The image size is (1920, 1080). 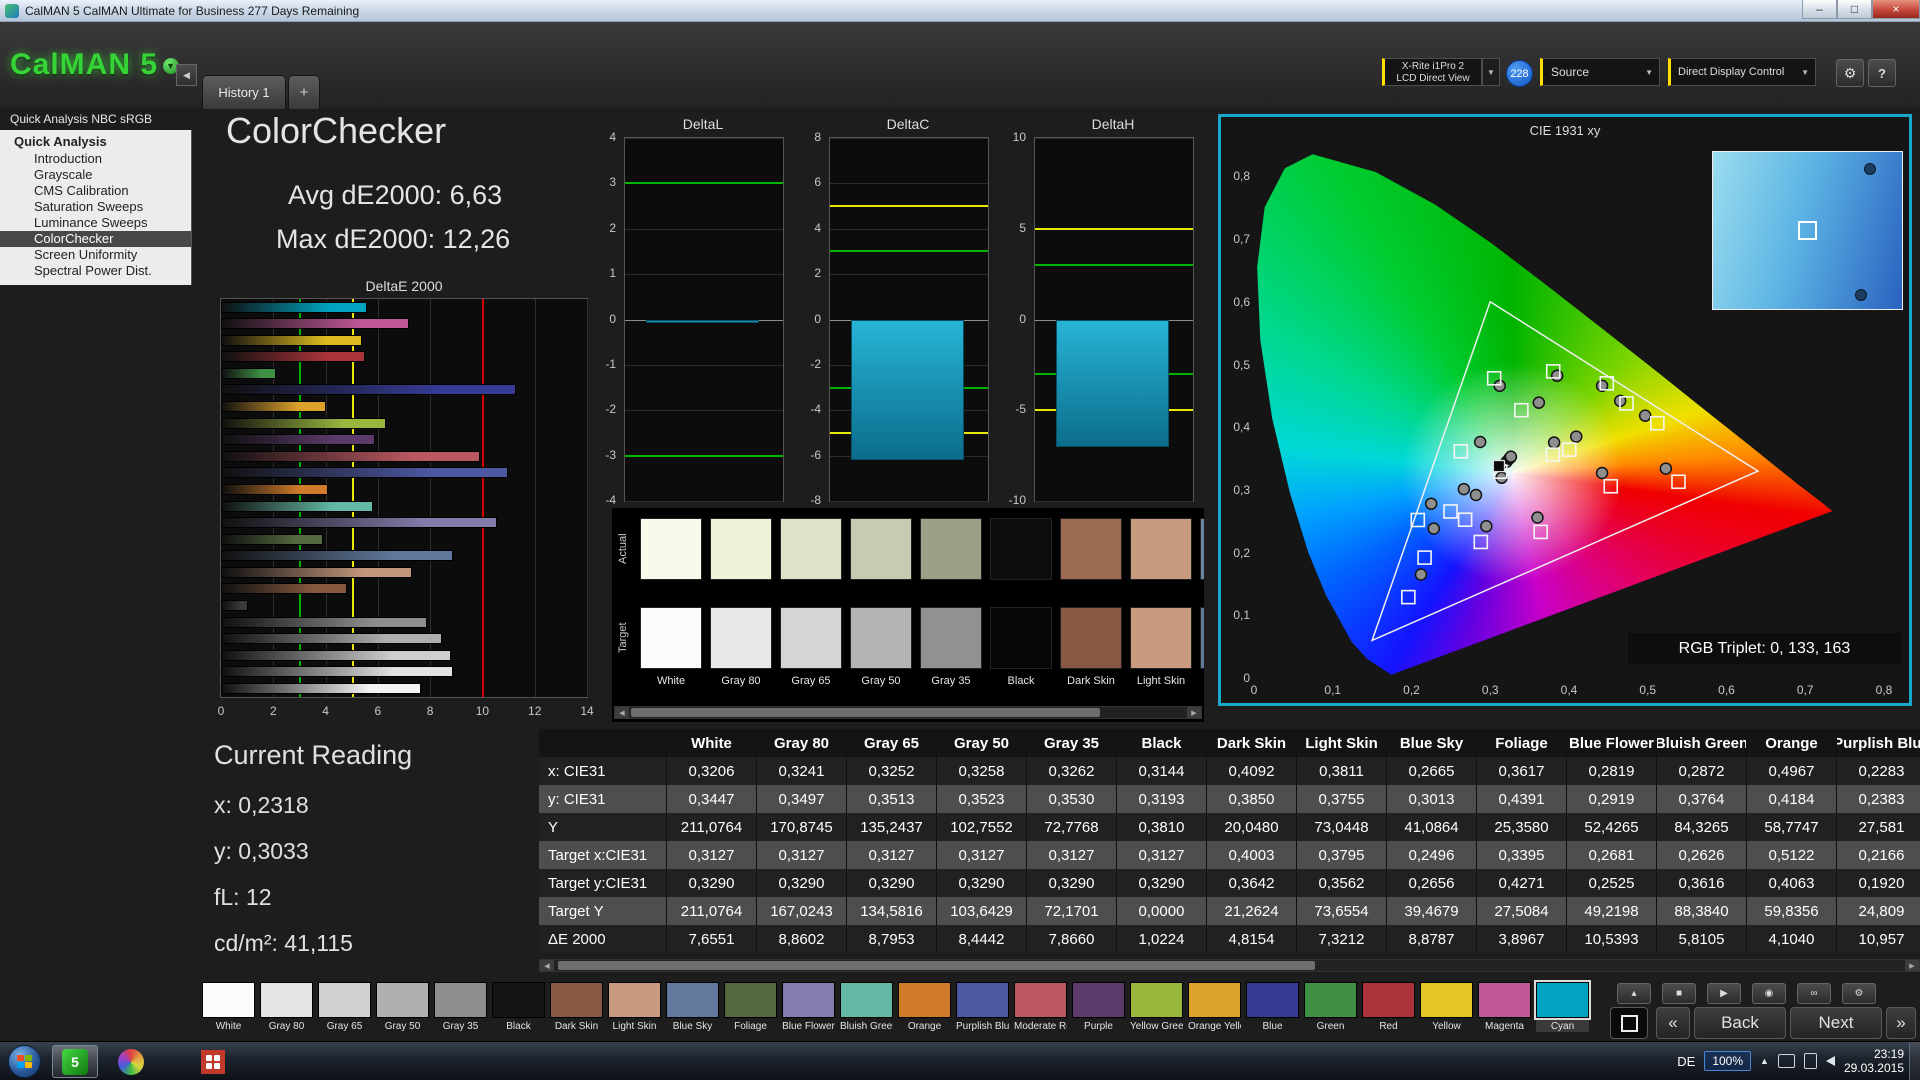 What do you see at coordinates (866, 1007) in the screenshot?
I see `patch-bluish-green: Bluish Green` at bounding box center [866, 1007].